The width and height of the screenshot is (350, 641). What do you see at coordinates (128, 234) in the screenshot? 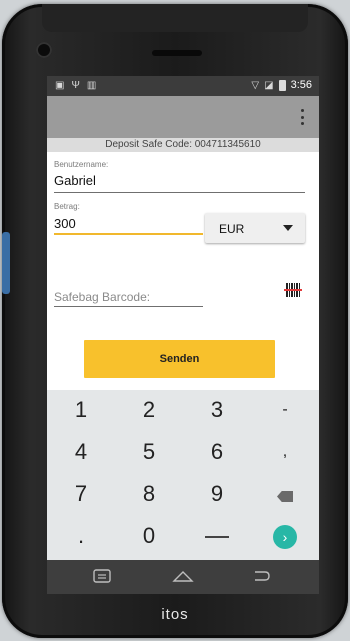
I see `amount-underline` at bounding box center [128, 234].